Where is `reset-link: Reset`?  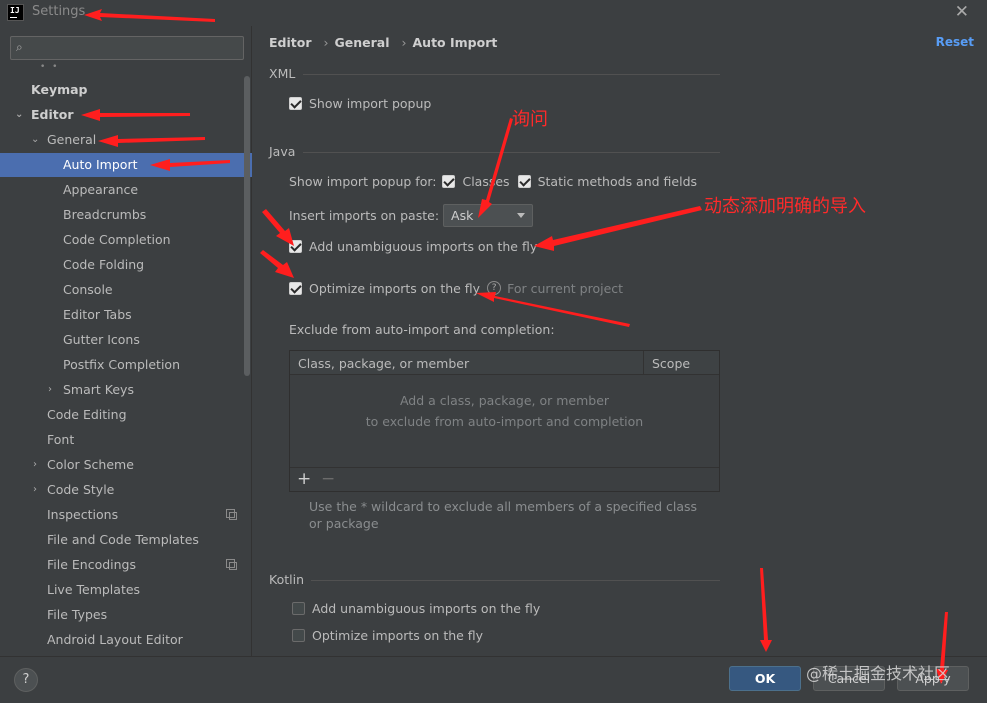
reset-link: Reset is located at coordinates (955, 42).